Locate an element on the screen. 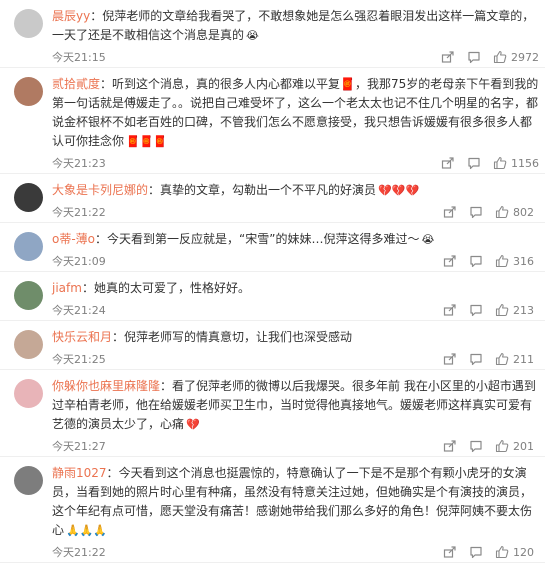  comment-meta: 今天21:24 213 is located at coordinates (295, 310).